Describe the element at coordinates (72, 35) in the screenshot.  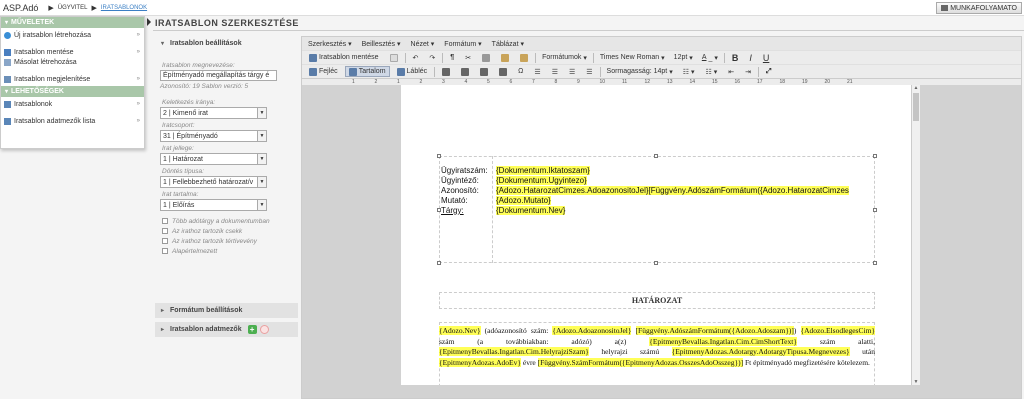
I see `menu-item-new-template: Új iratsablon létrehozása»` at that location.